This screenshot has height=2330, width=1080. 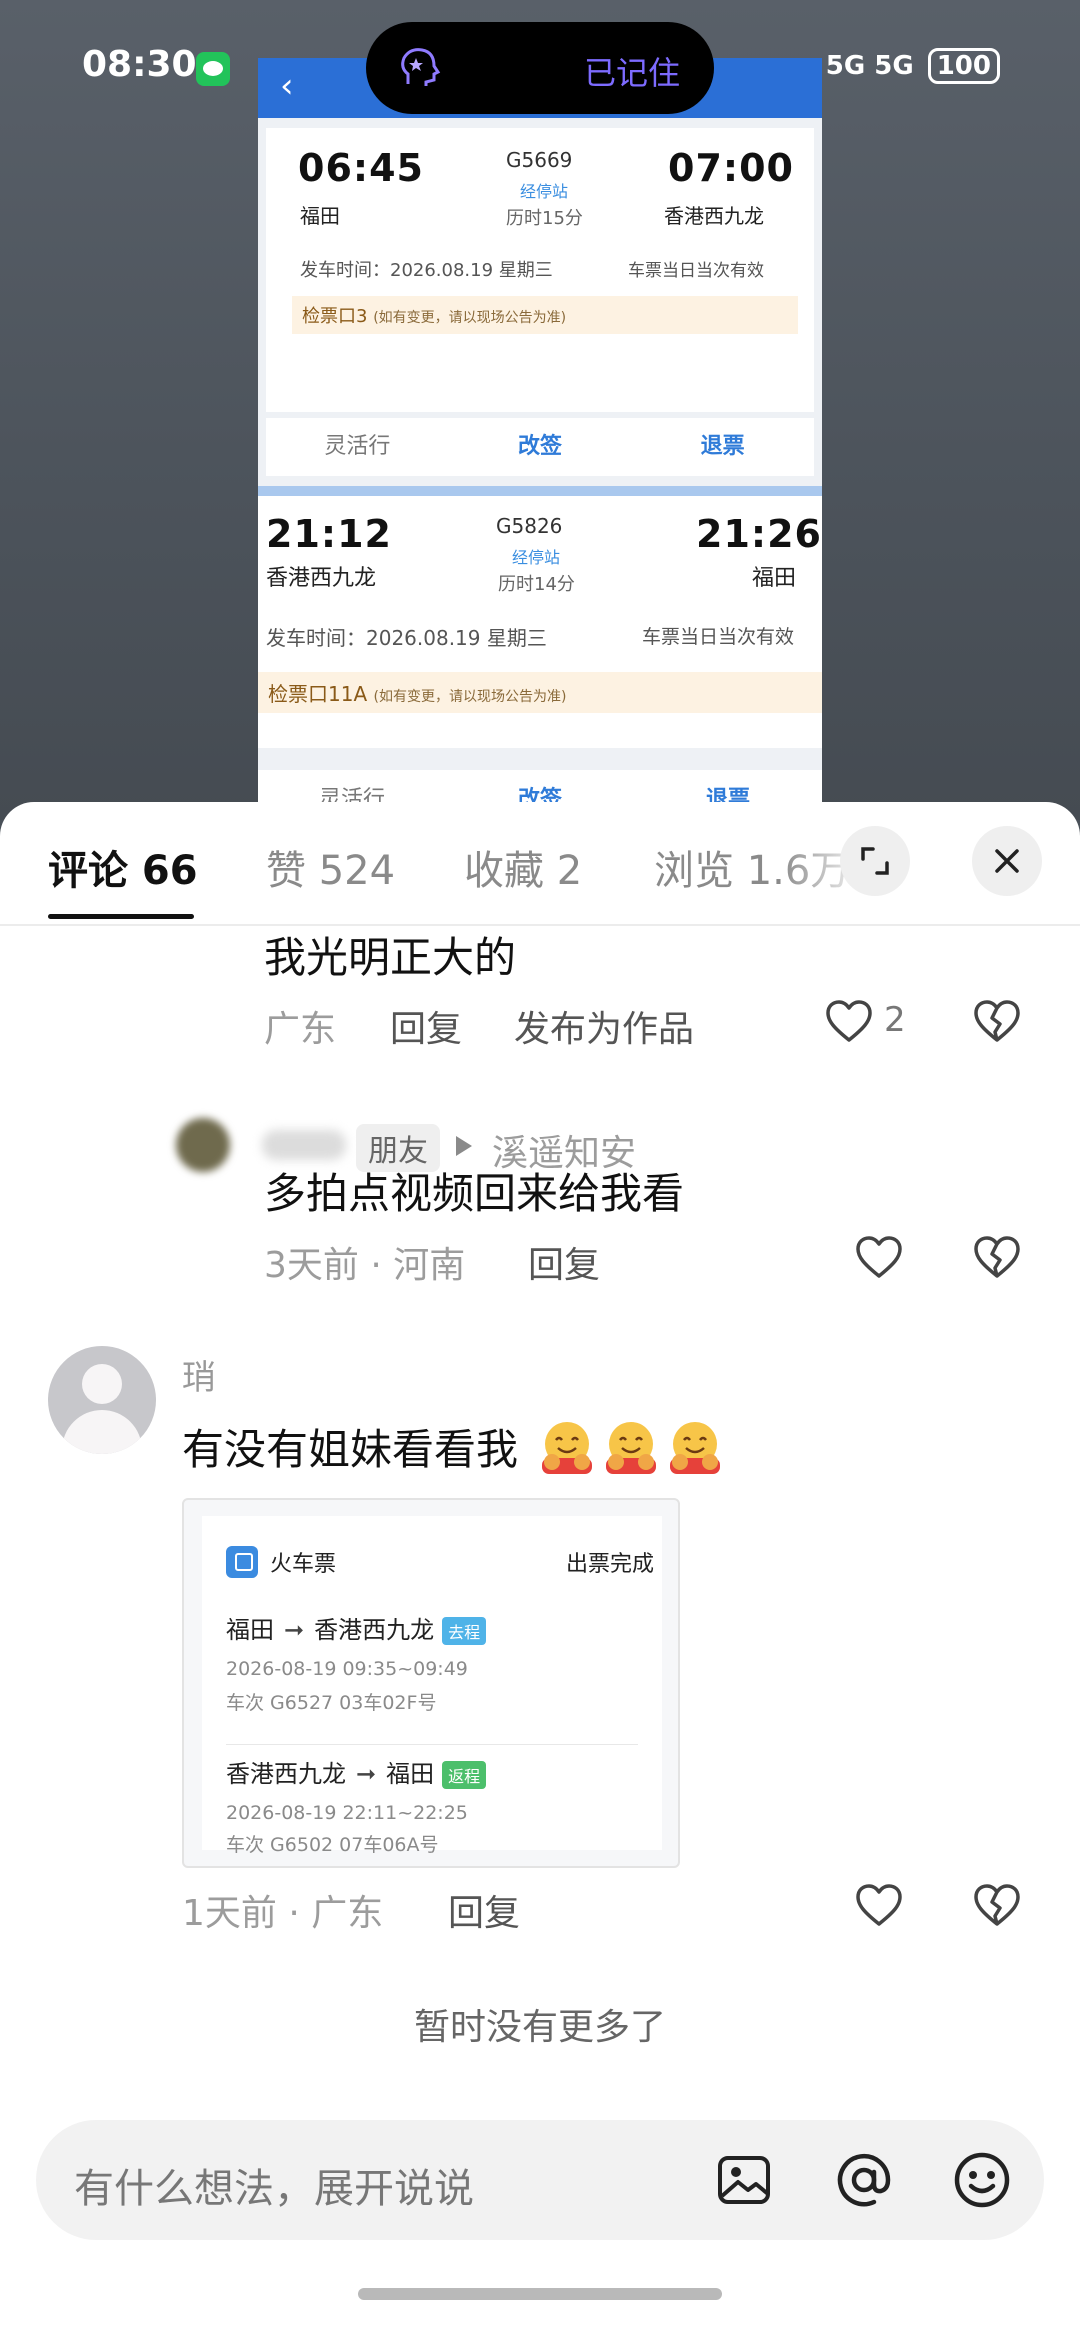 I want to click on refund-ticket-button: 退票, so click(x=722, y=446).